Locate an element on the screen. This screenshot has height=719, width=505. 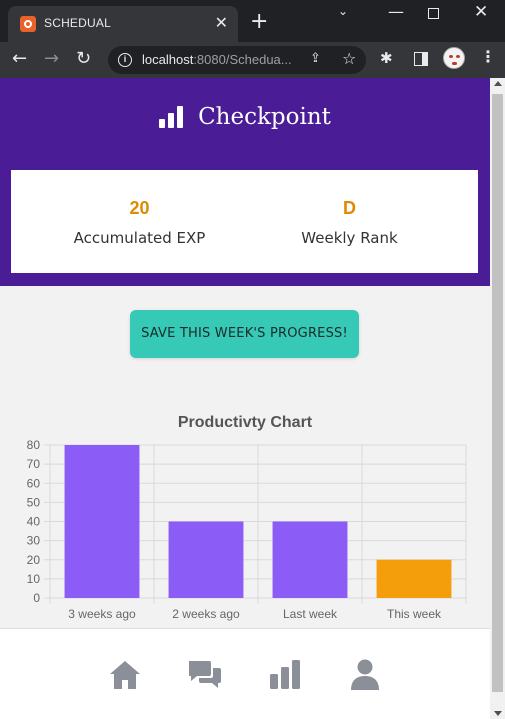
reload-icon: ↻ is located at coordinates (83, 59).